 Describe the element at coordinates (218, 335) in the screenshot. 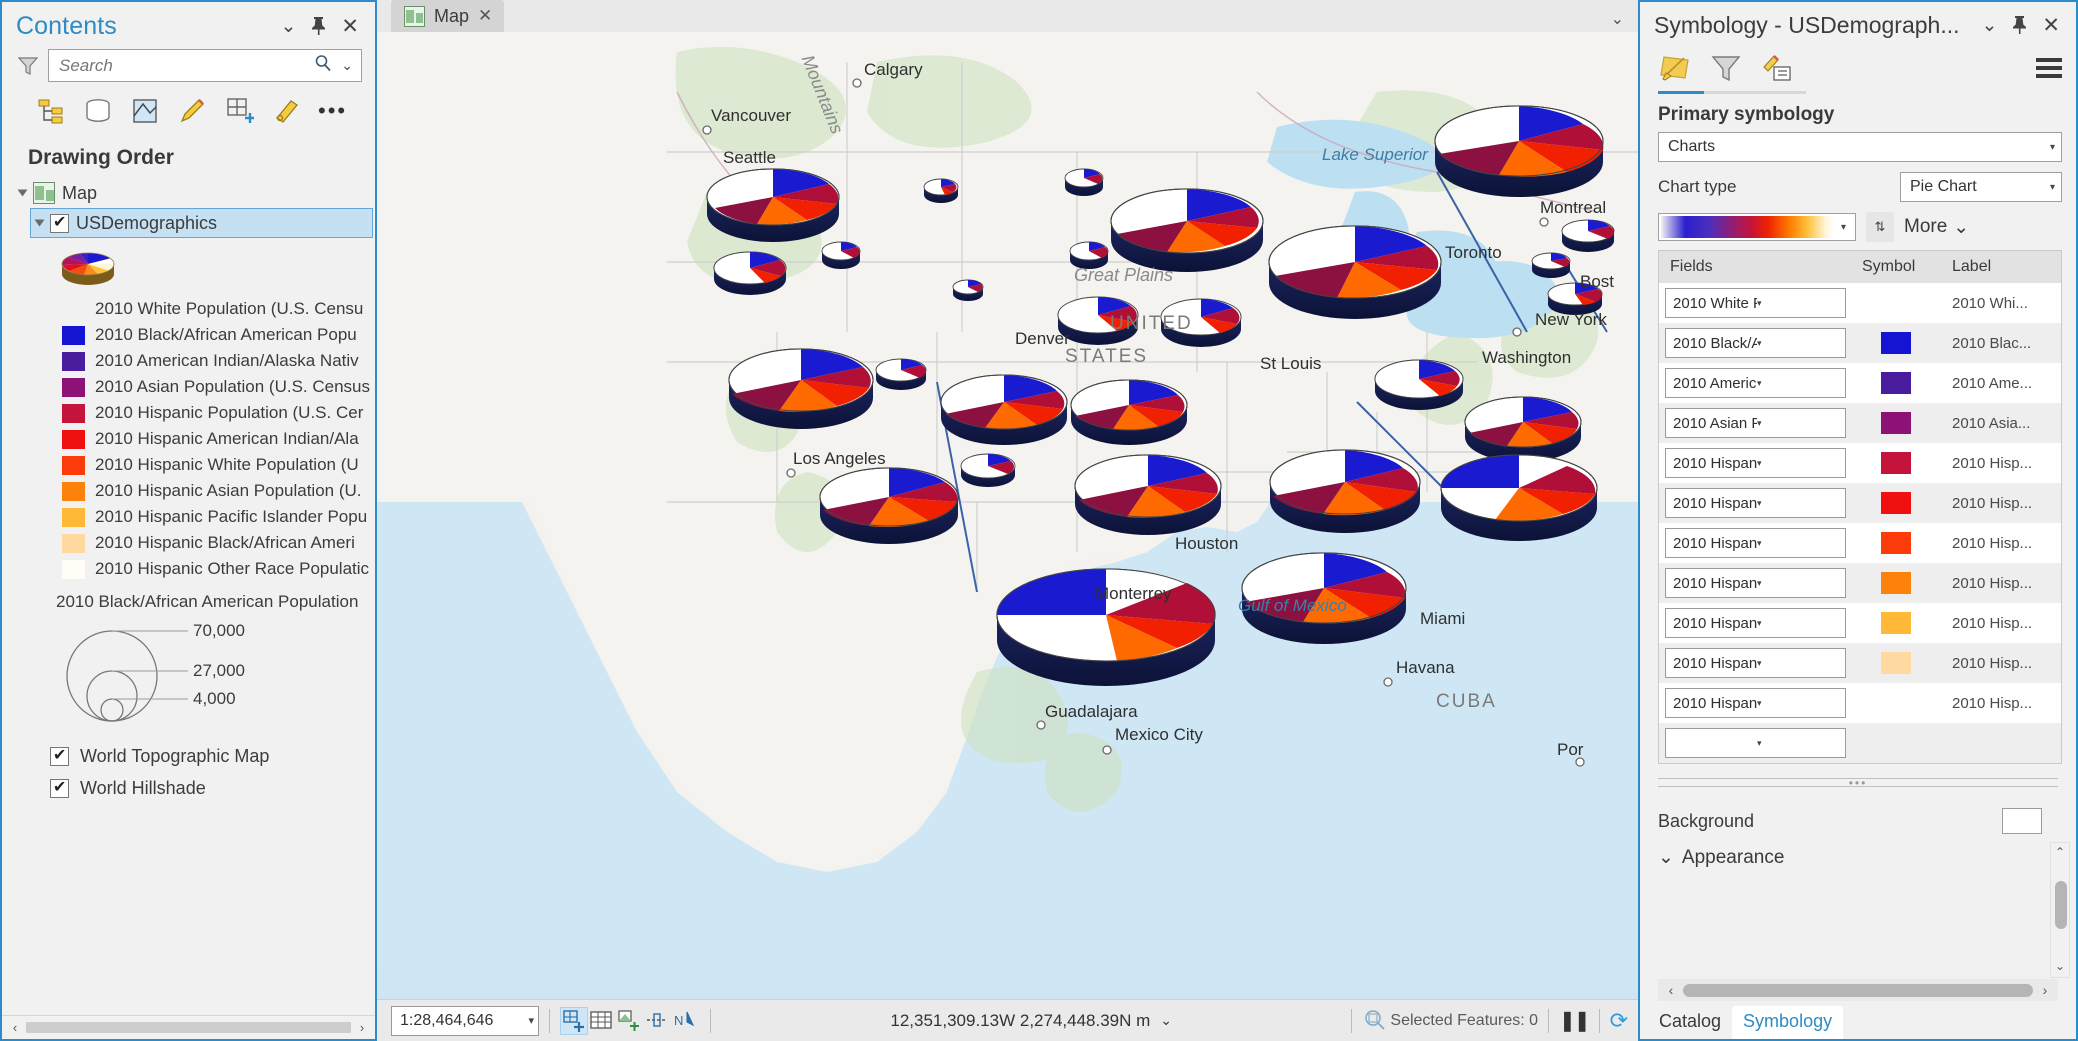

I see `list-item: 2010 Black/African American Popu` at that location.